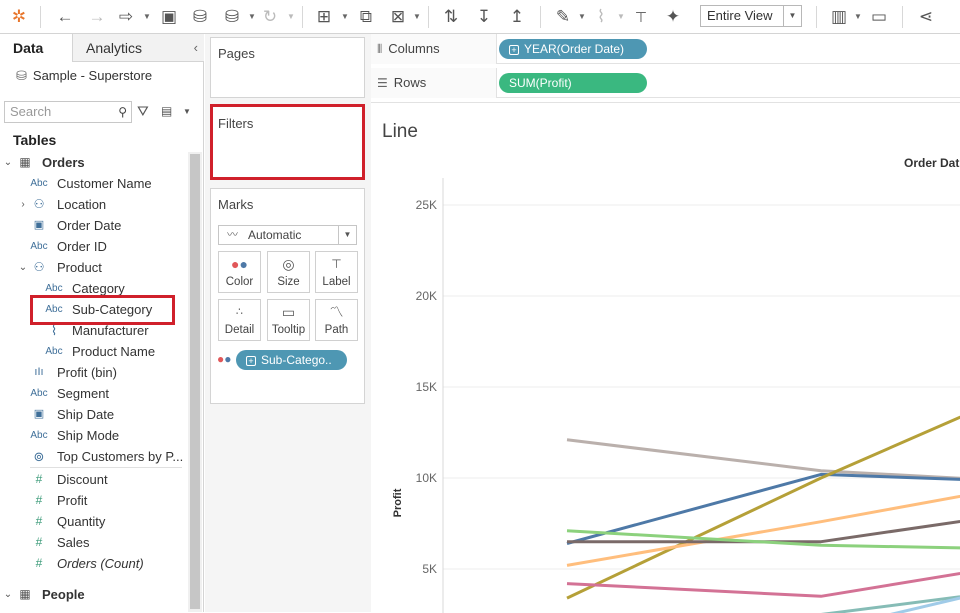  I want to click on undo-icon: ←, so click(65, 17).